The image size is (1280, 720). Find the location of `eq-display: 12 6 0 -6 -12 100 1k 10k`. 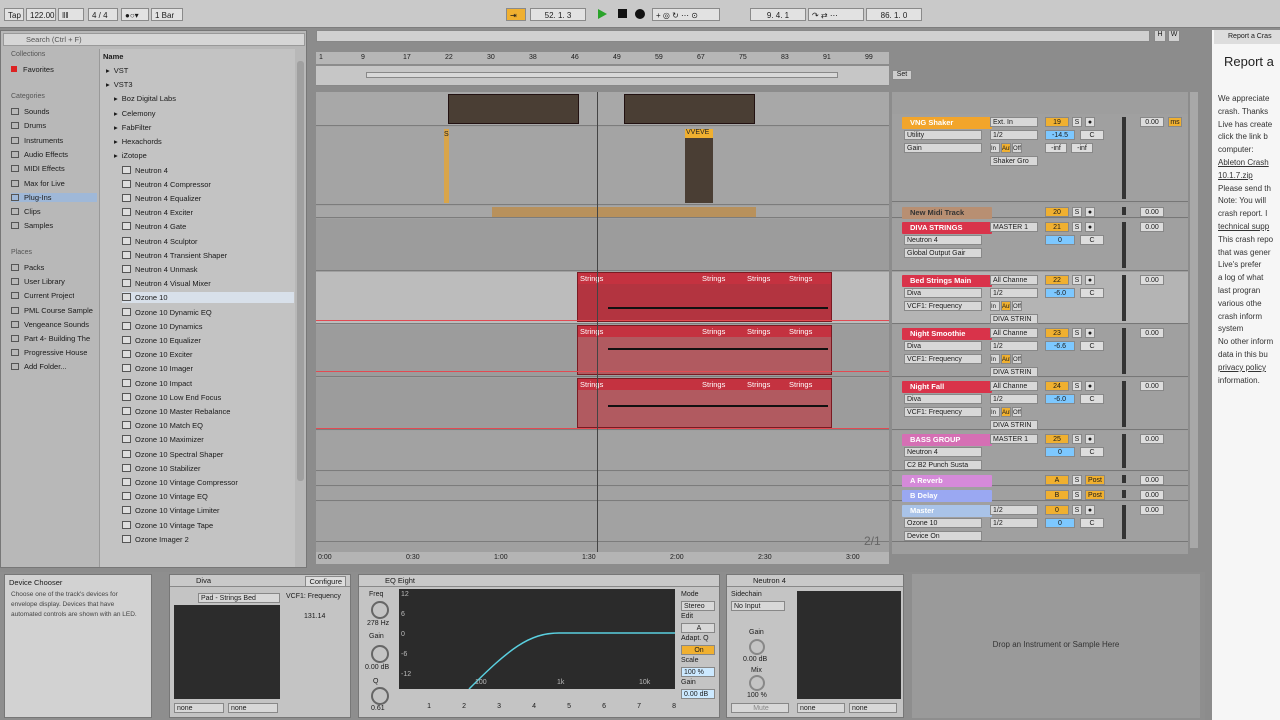

eq-display: 12 6 0 -6 -12 100 1k 10k is located at coordinates (537, 639).